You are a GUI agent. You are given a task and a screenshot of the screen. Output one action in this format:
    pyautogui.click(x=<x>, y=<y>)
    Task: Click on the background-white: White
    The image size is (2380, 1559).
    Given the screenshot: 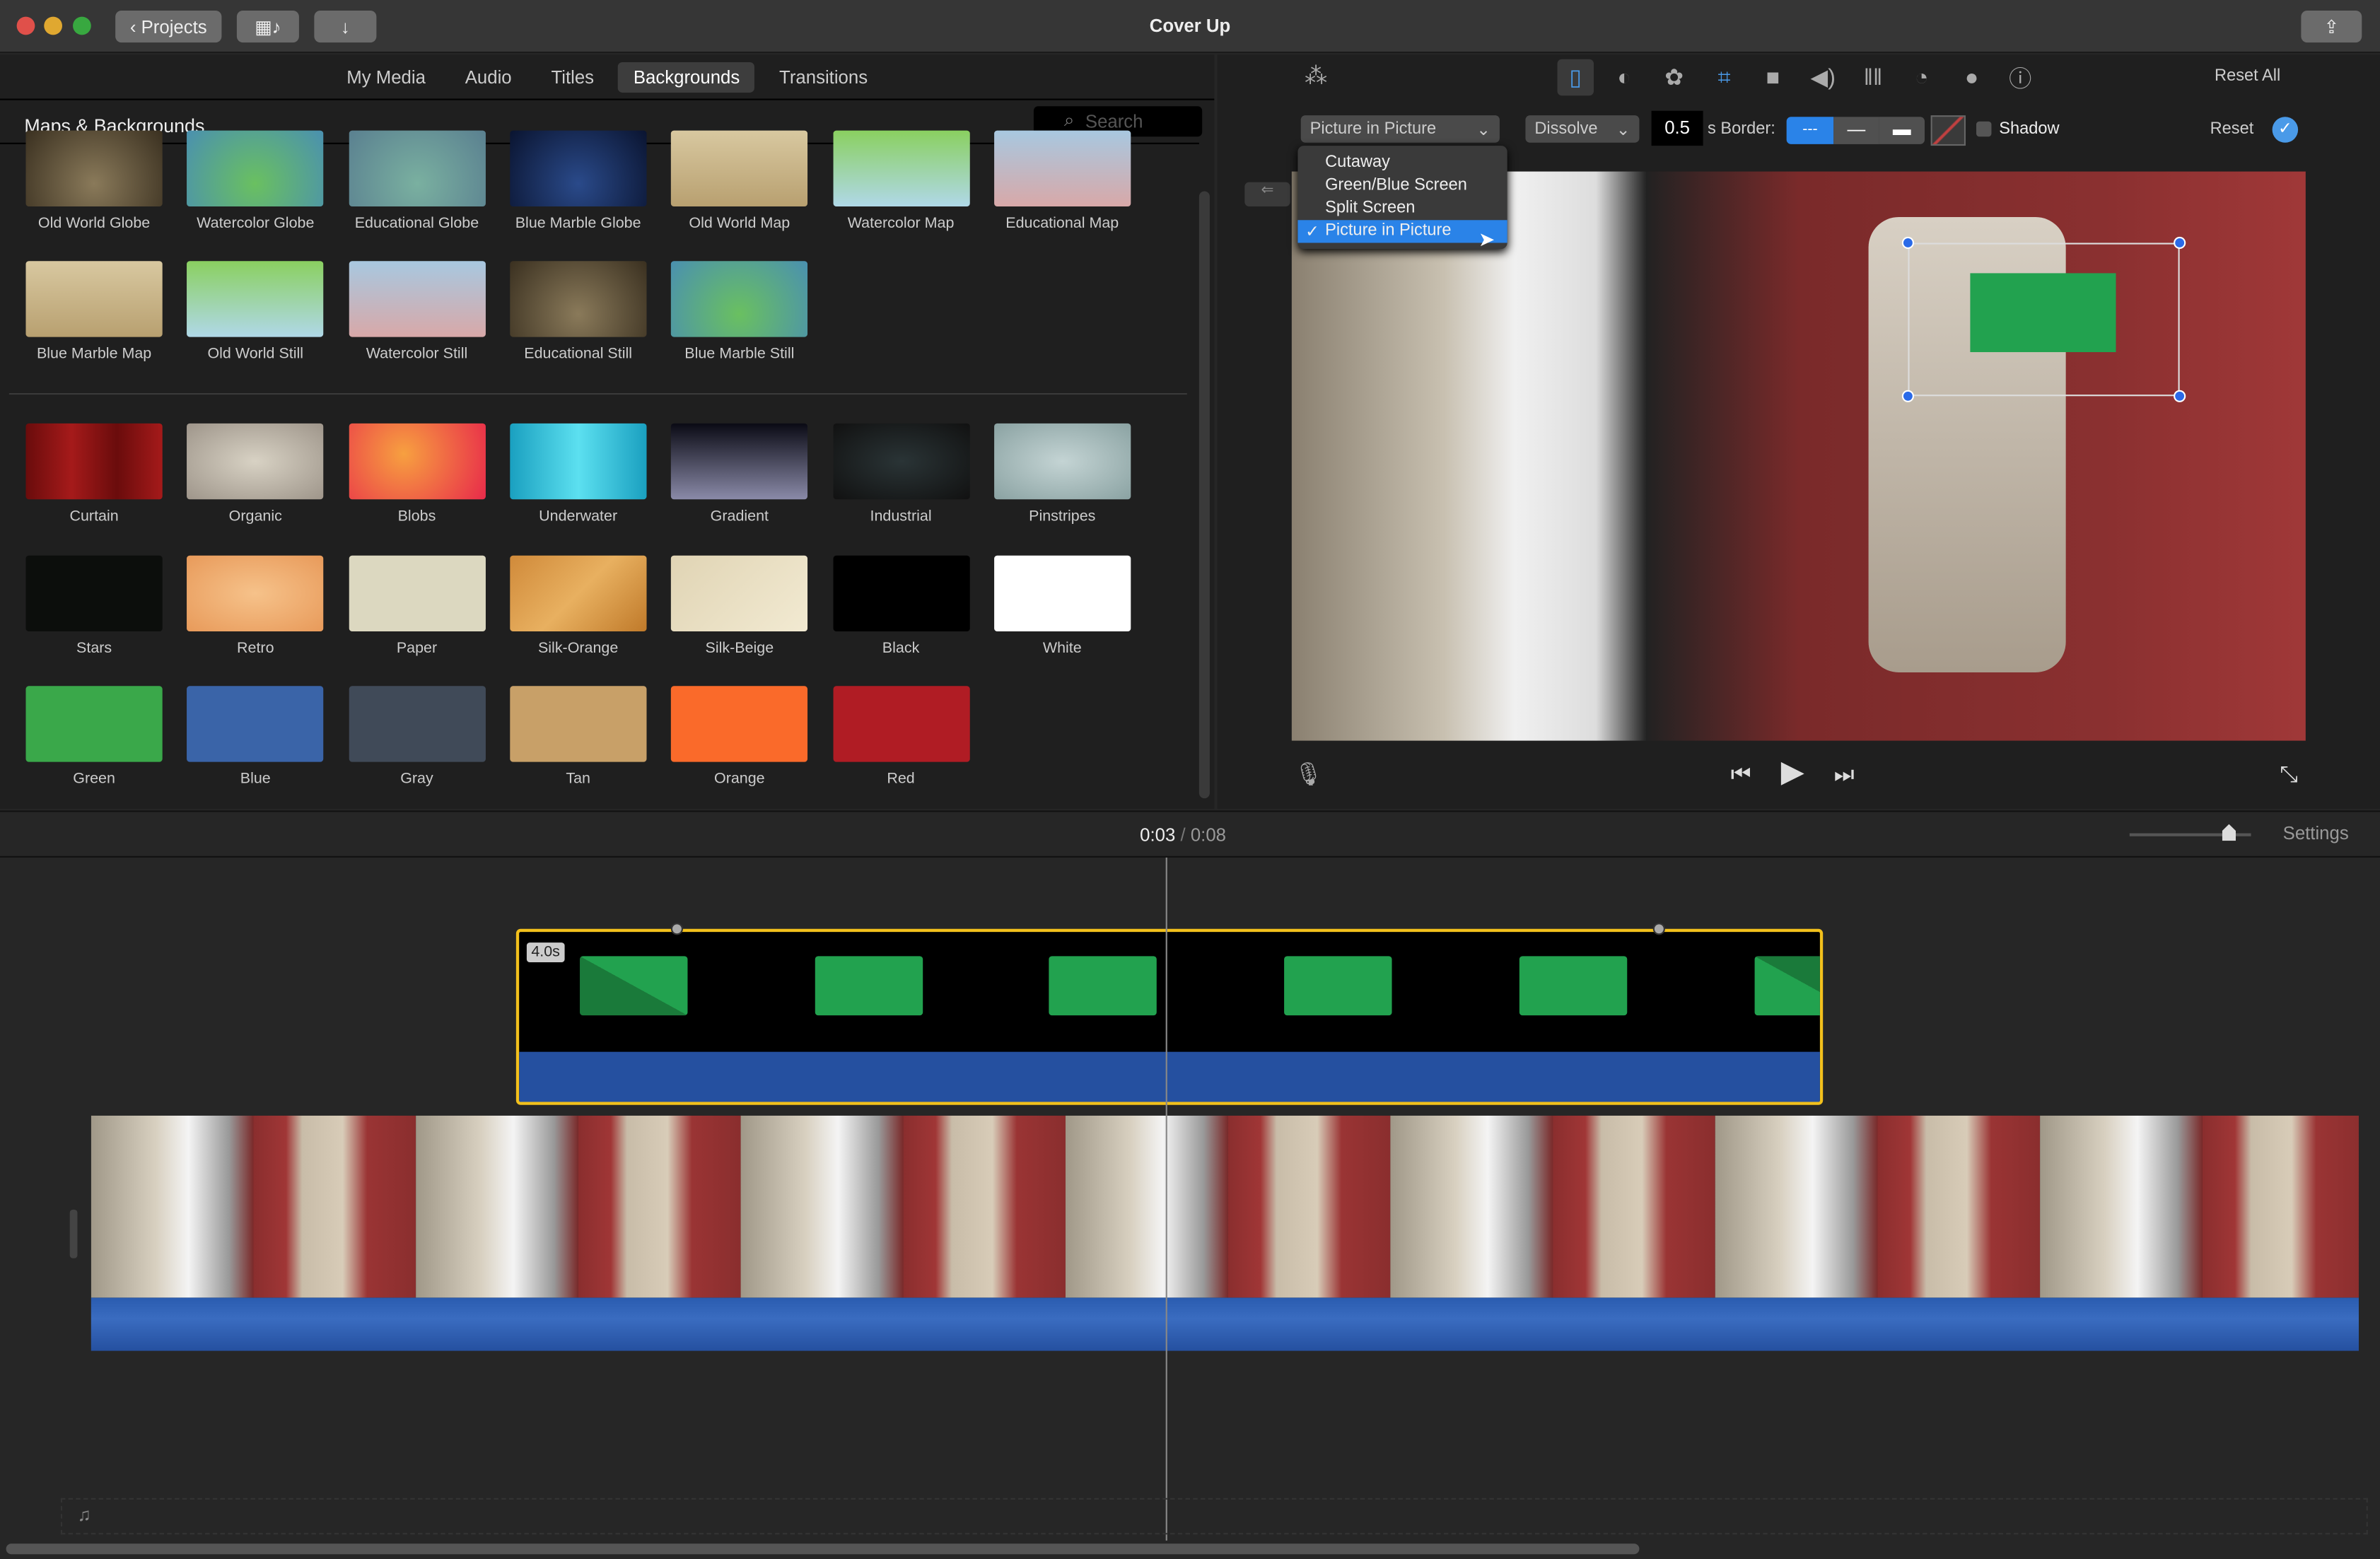 What is the action you would take?
    pyautogui.click(x=1062, y=605)
    